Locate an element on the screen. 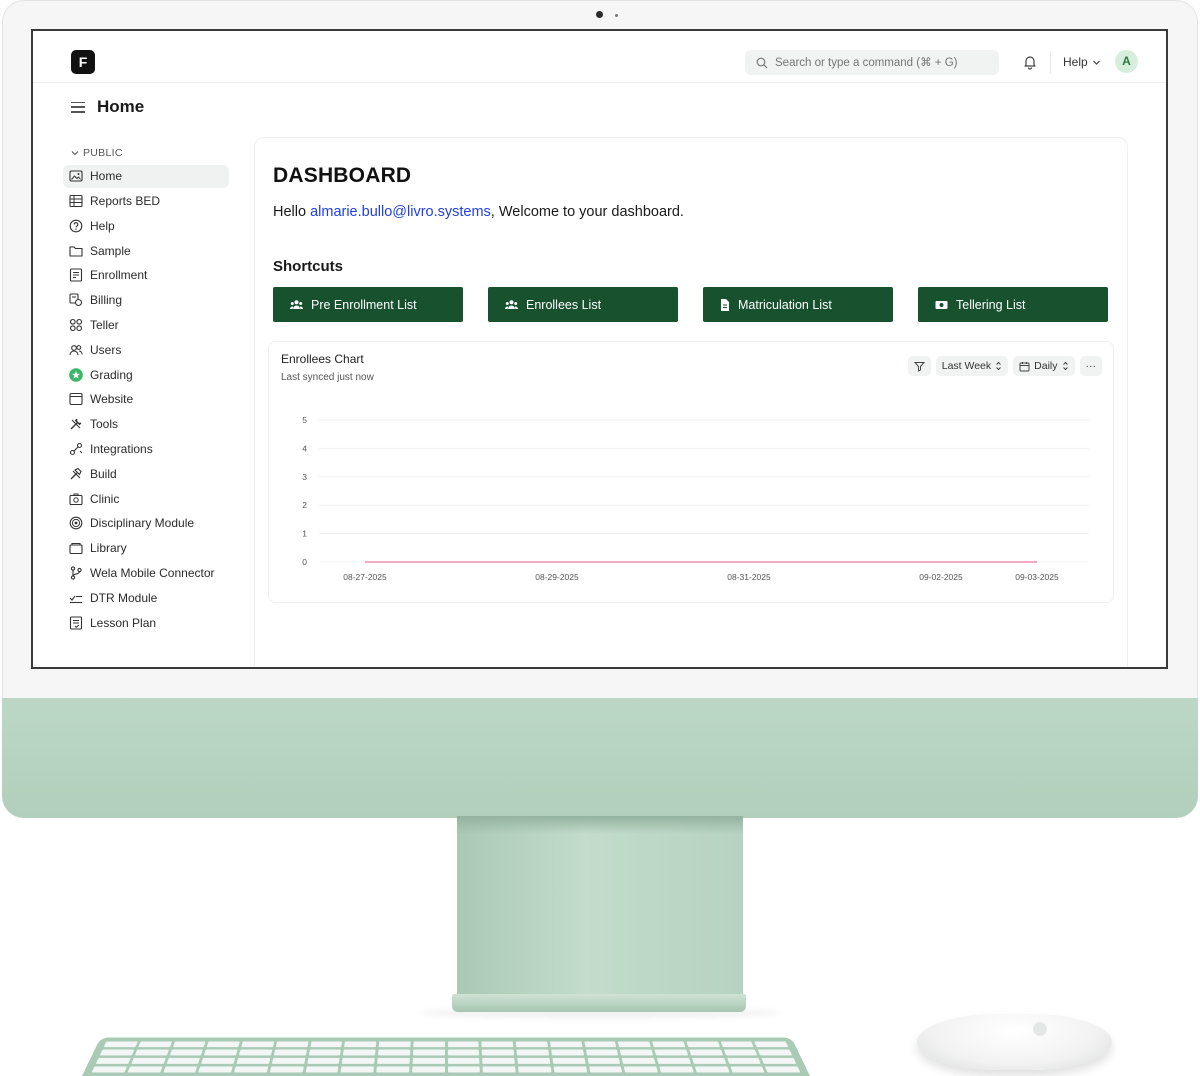 The height and width of the screenshot is (1076, 1200). sidebar-item-disciplinary-module: Disciplinary Module is located at coordinates (146, 523).